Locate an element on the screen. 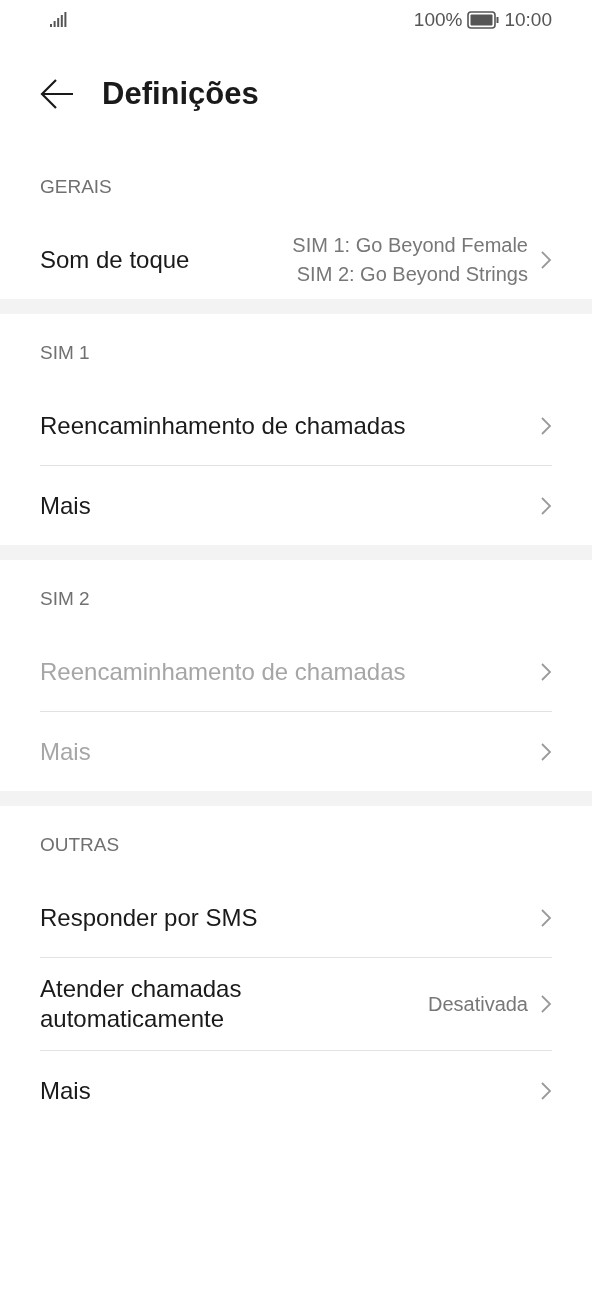 This screenshot has width=592, height=1315. clock-time: 10:00 is located at coordinates (528, 20).